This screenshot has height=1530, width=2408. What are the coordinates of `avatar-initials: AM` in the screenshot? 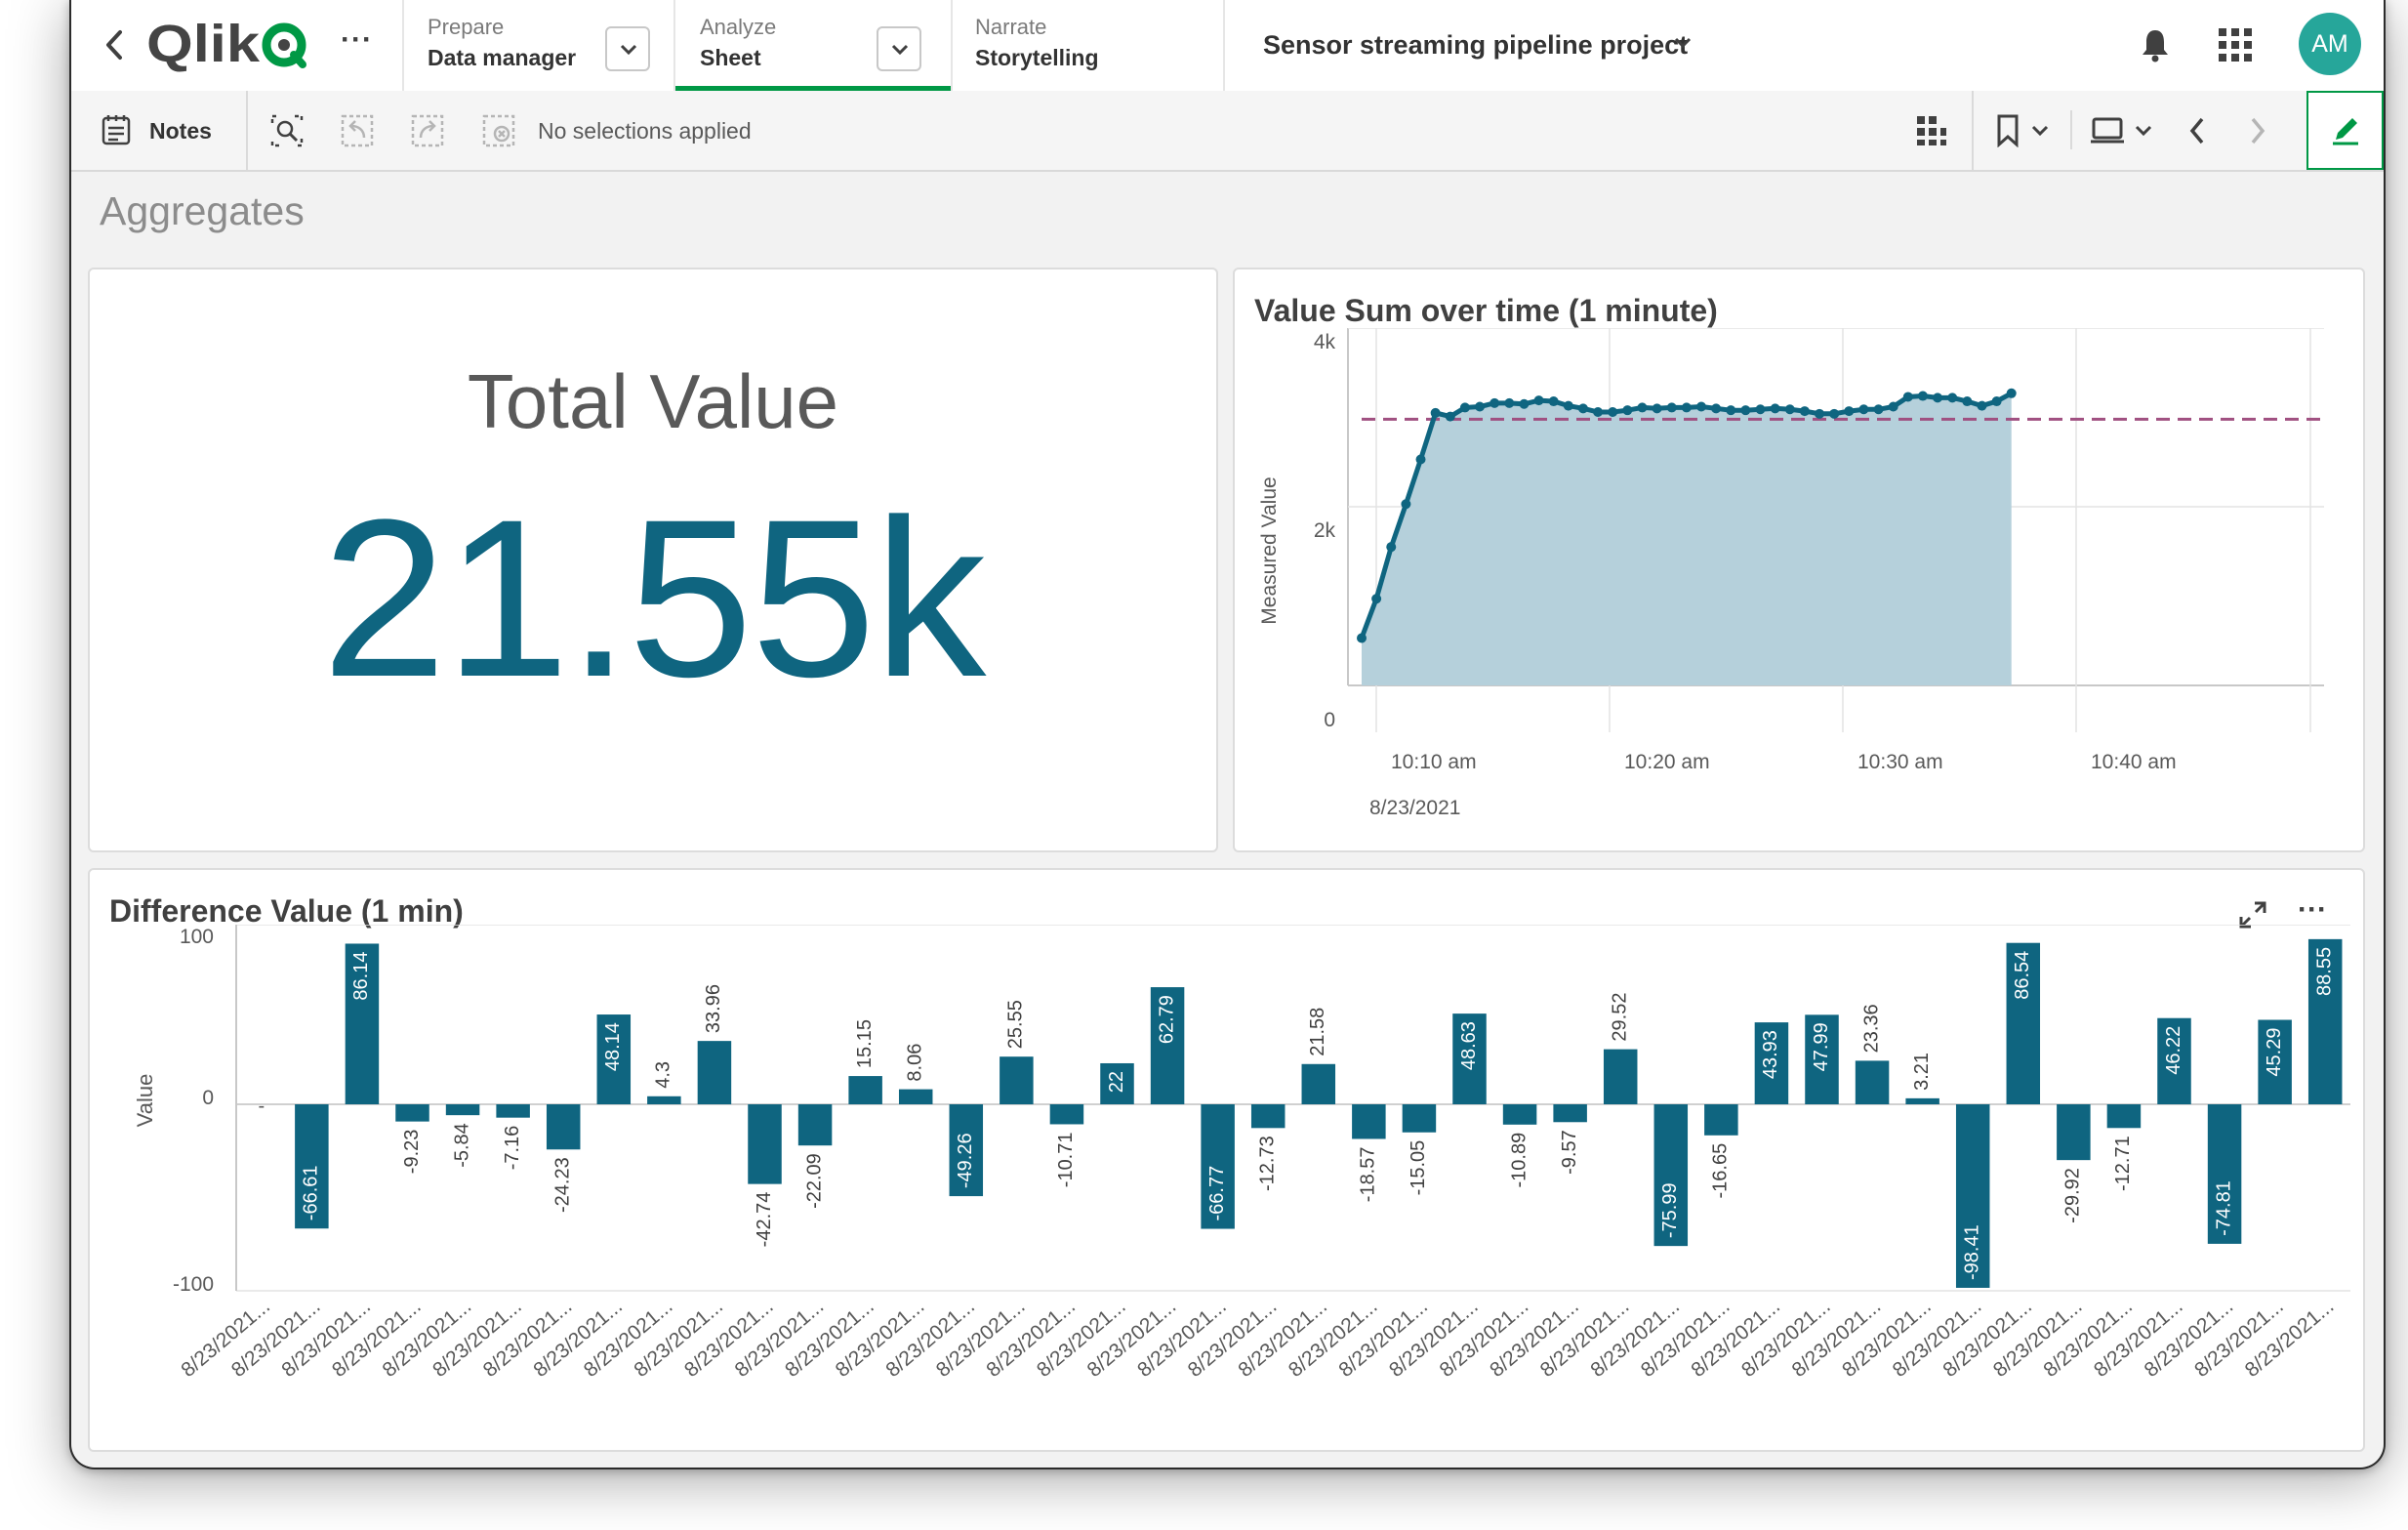 It's located at (2329, 44).